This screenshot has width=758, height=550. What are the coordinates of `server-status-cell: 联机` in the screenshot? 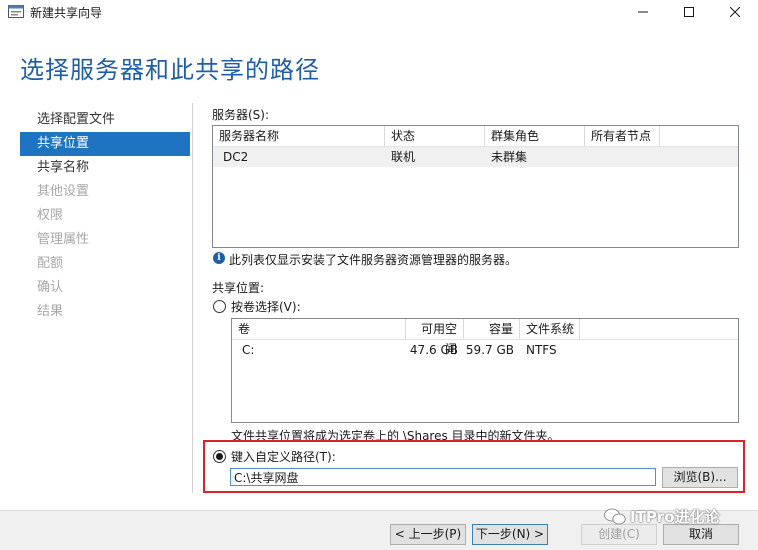 It's located at (403, 157).